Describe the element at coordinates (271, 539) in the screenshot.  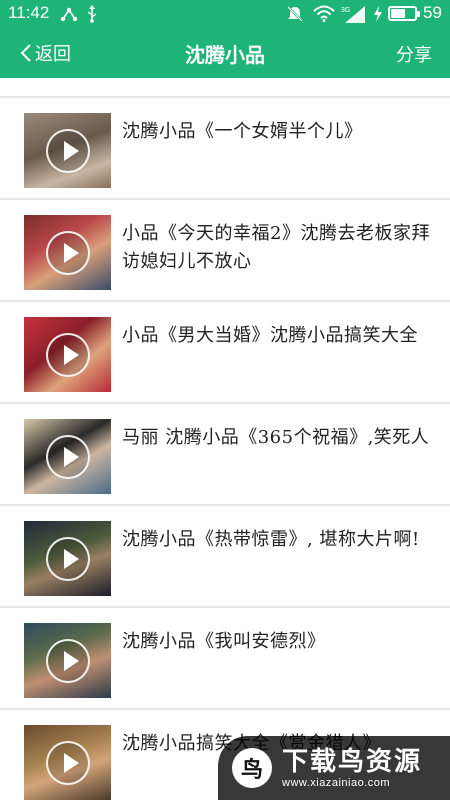
I see `item-title: 沈腾小品《热带惊雷》, 堪称大片啊!` at that location.